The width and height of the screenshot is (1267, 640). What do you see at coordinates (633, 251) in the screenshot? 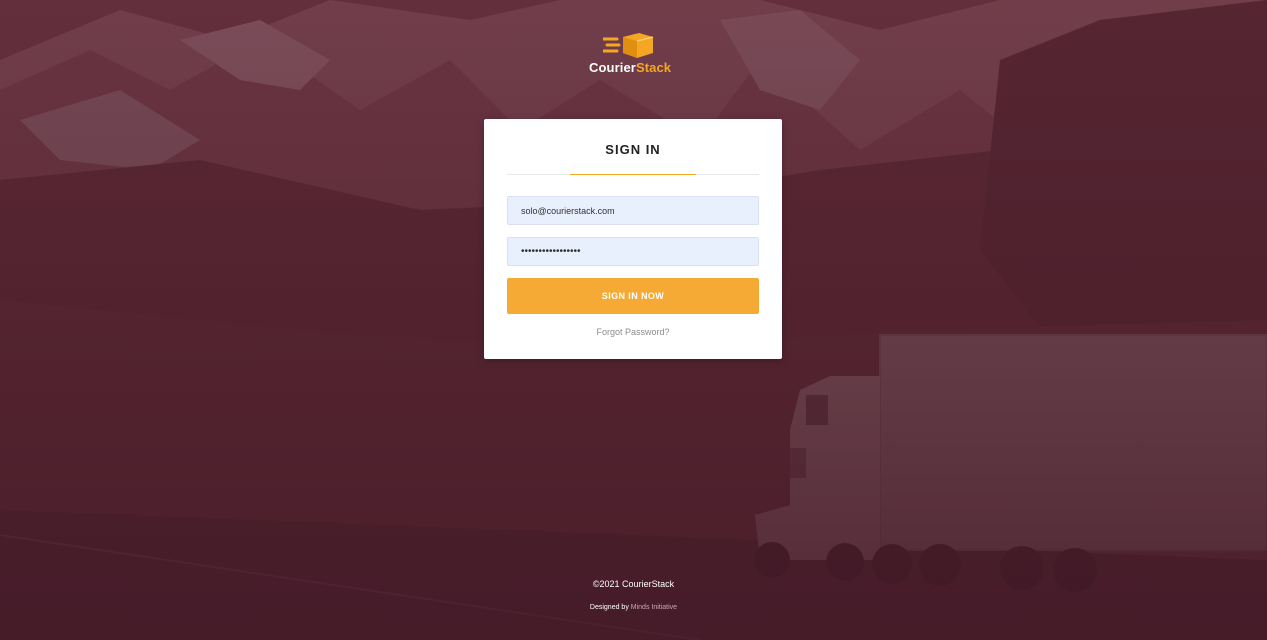
I see `password-field` at bounding box center [633, 251].